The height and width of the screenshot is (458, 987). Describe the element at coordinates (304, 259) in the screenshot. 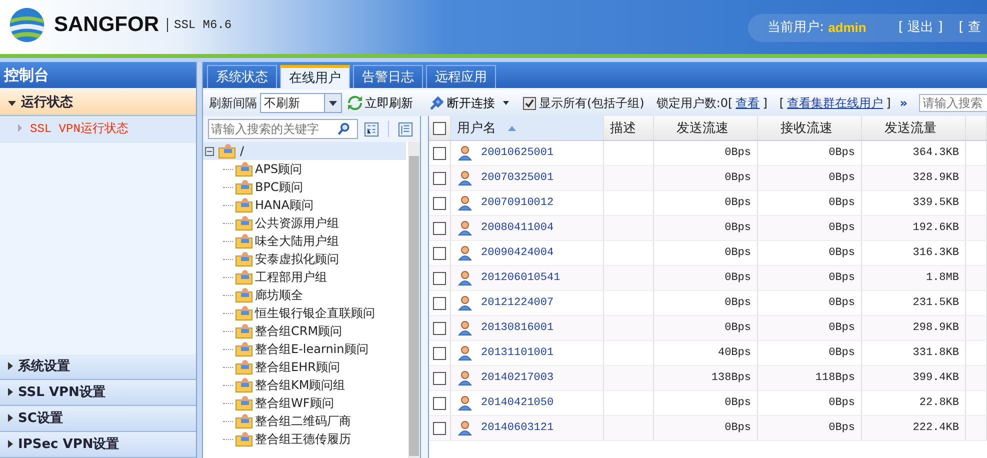

I see `tree-item: 安泰虚拟化顾问` at that location.